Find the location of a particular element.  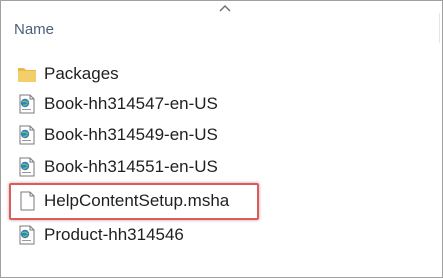

file-item-label: Product-hh314546 is located at coordinates (114, 234).